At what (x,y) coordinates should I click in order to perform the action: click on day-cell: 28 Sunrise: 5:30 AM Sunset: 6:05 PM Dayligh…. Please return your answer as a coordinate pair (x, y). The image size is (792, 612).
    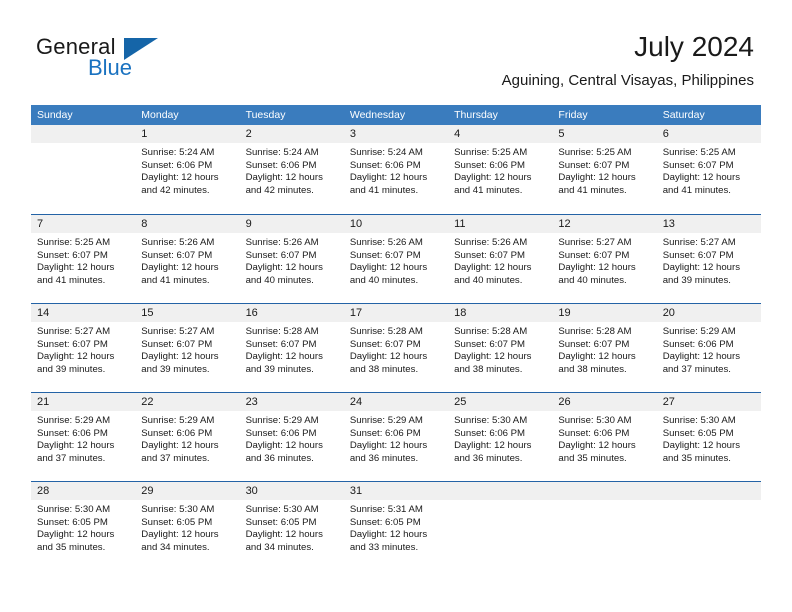
    Looking at the image, I should click on (83, 526).